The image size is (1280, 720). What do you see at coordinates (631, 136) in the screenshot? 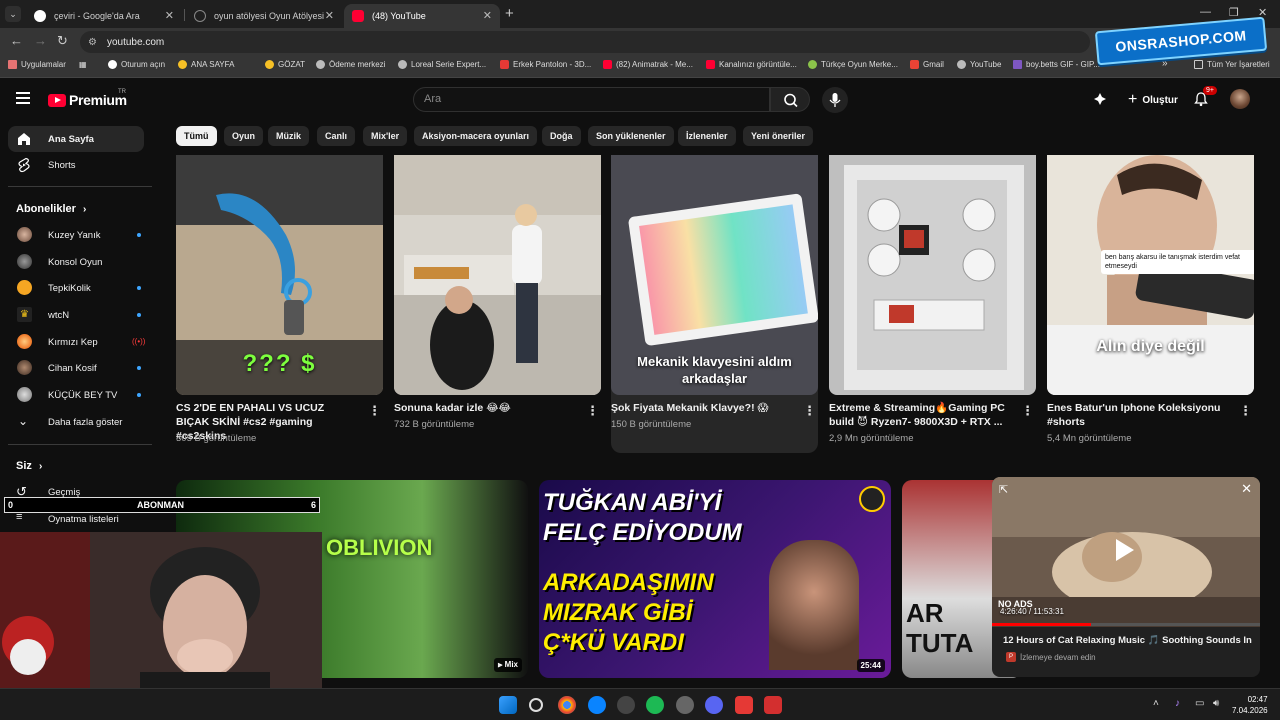
I see `chip: Son yüklenenler` at bounding box center [631, 136].